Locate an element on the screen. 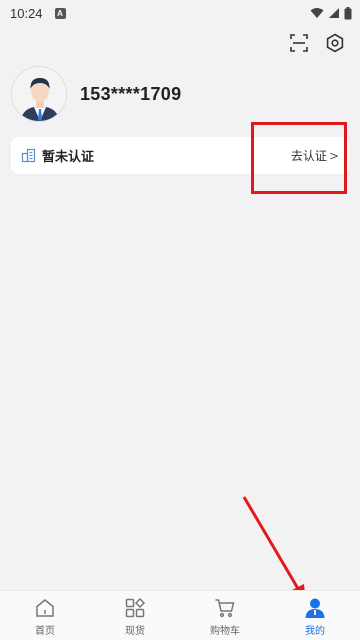 This screenshot has height=640, width=360. settings-icon is located at coordinates (335, 43).